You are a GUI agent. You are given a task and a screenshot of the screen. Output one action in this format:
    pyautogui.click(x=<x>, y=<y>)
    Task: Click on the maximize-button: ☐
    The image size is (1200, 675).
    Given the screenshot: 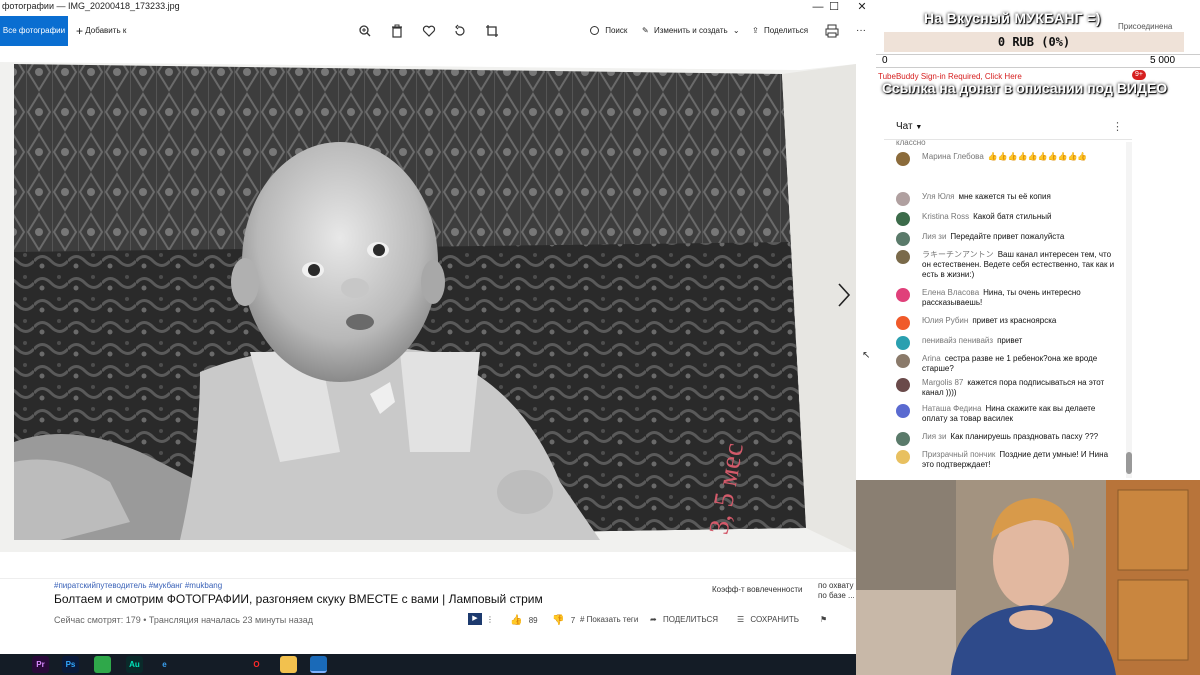 What is the action you would take?
    pyautogui.click(x=834, y=7)
    